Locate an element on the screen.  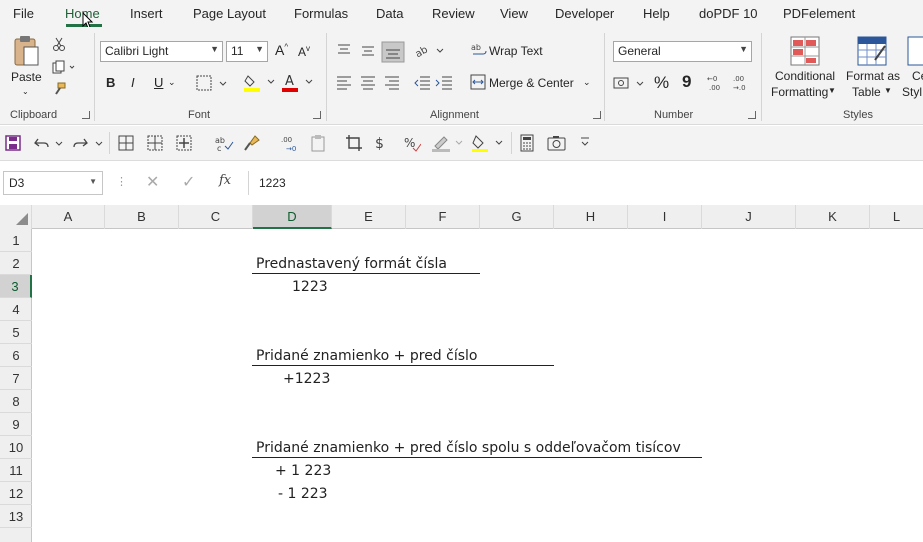
column-header-i: I is located at coordinates (665, 217).